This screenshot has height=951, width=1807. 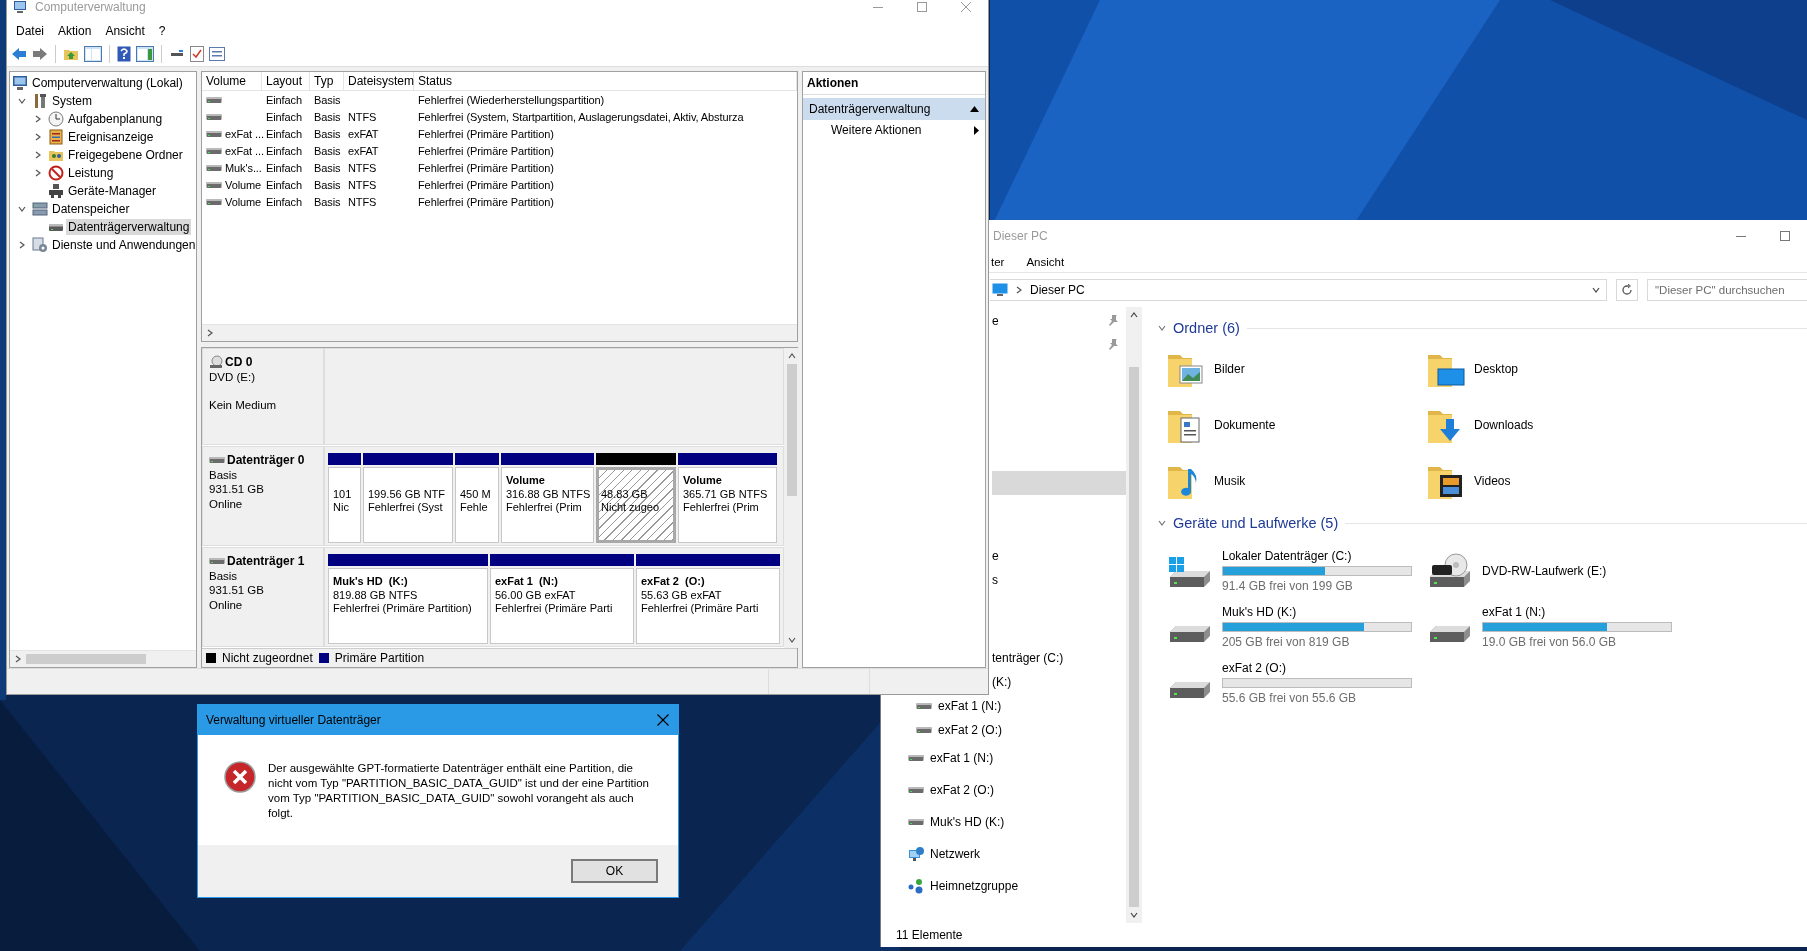 I want to click on column-header: Dateisystem, so click(x=379, y=81).